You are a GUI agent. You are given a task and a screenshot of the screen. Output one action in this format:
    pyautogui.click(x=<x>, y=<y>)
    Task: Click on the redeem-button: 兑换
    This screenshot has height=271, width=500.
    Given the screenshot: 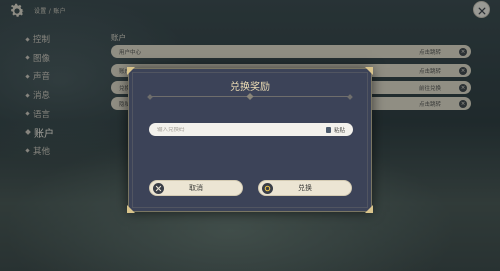 What is the action you would take?
    pyautogui.click(x=305, y=188)
    